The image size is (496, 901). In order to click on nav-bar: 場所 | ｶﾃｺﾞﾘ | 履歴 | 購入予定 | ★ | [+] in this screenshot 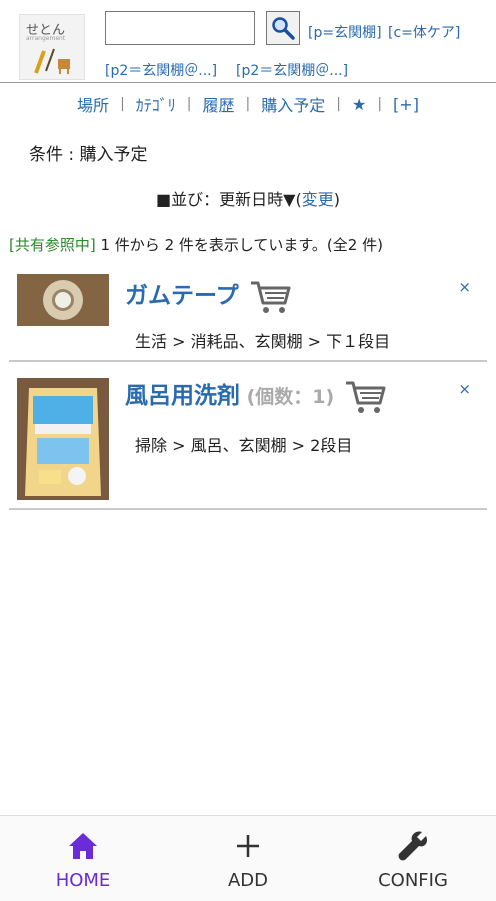, I will do `click(248, 104)`.